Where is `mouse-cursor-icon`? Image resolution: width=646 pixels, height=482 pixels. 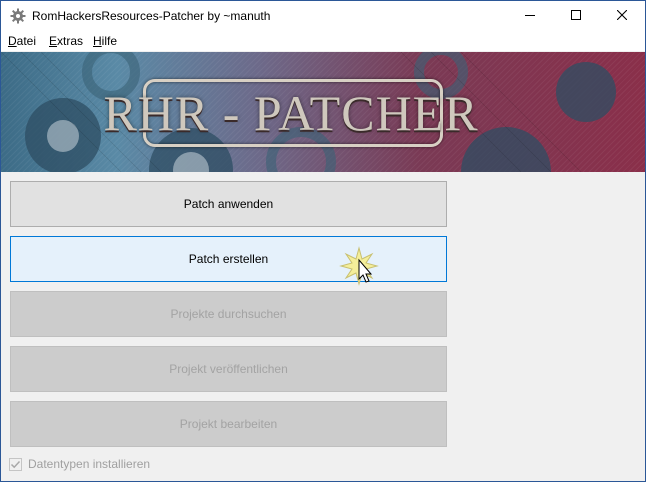
mouse-cursor-icon is located at coordinates (359, 266).